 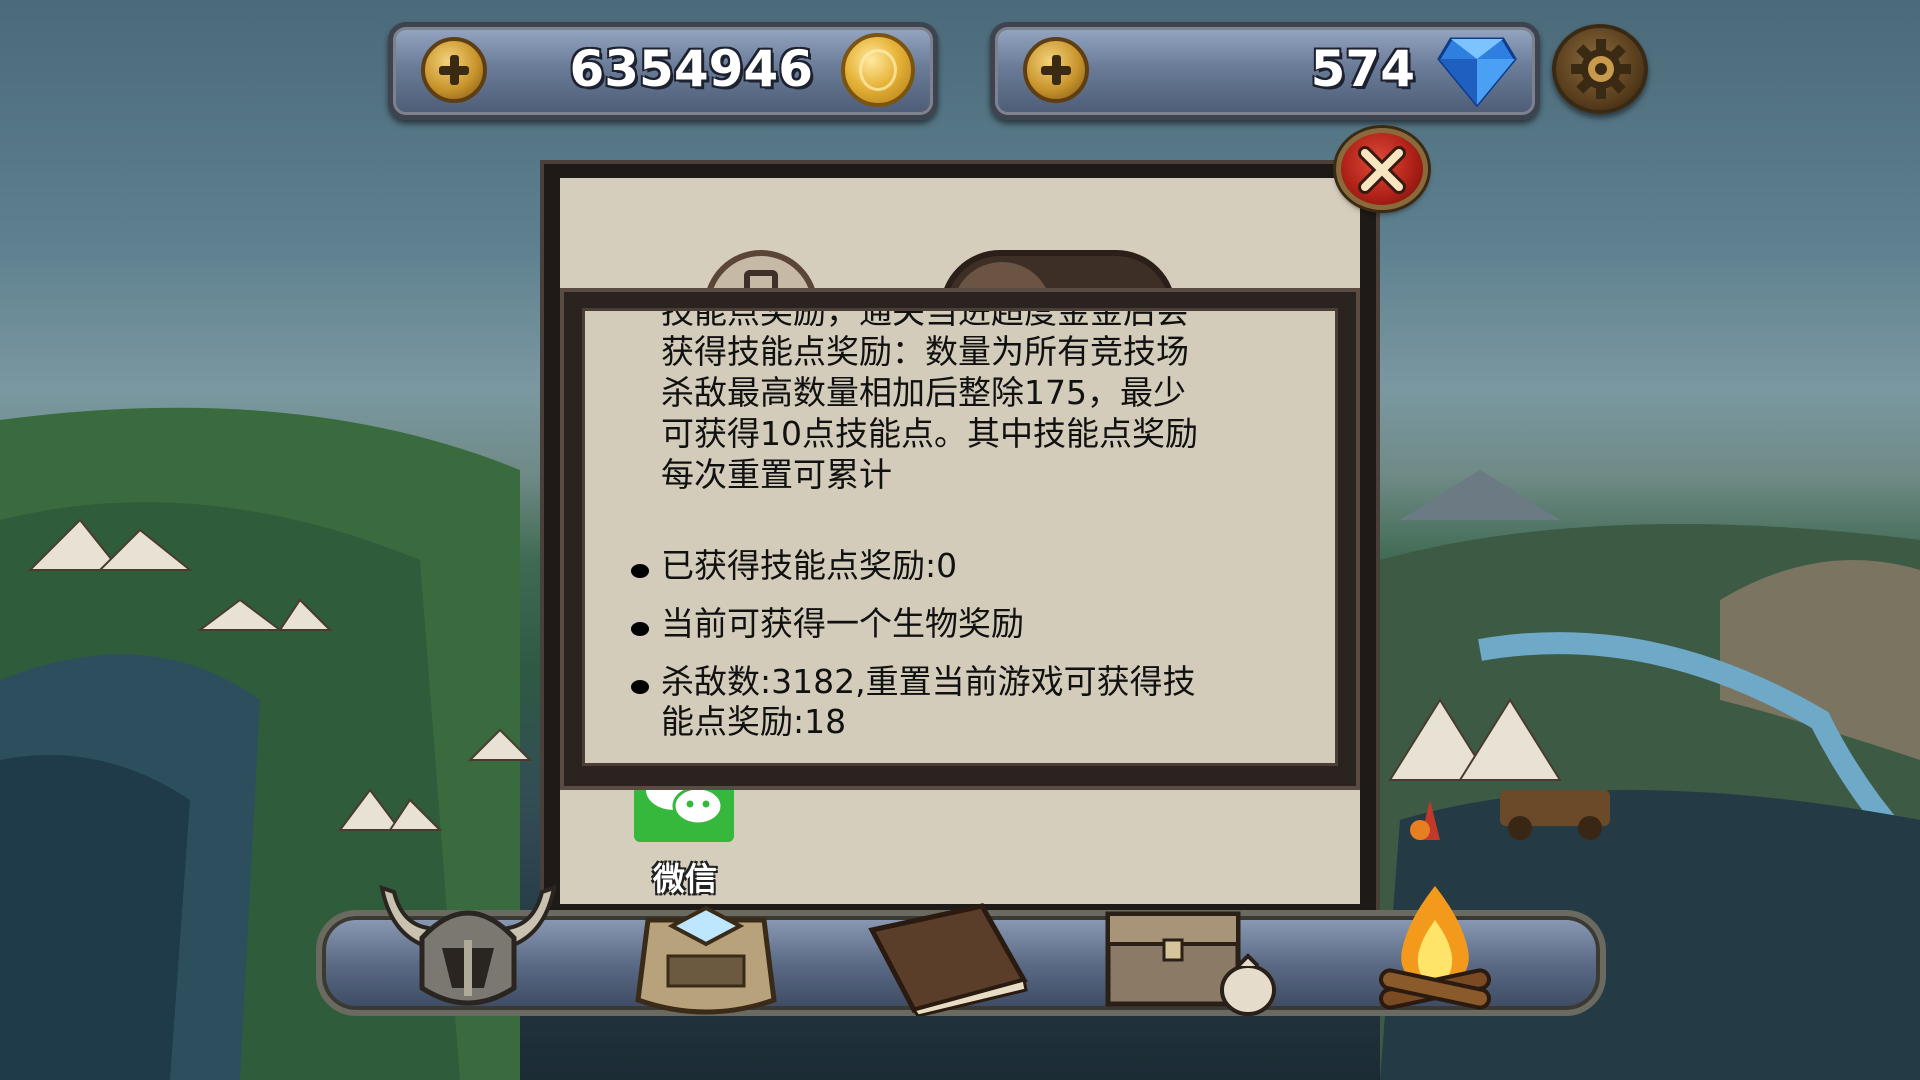 What do you see at coordinates (706, 960) in the screenshot?
I see `hero-card-icon` at bounding box center [706, 960].